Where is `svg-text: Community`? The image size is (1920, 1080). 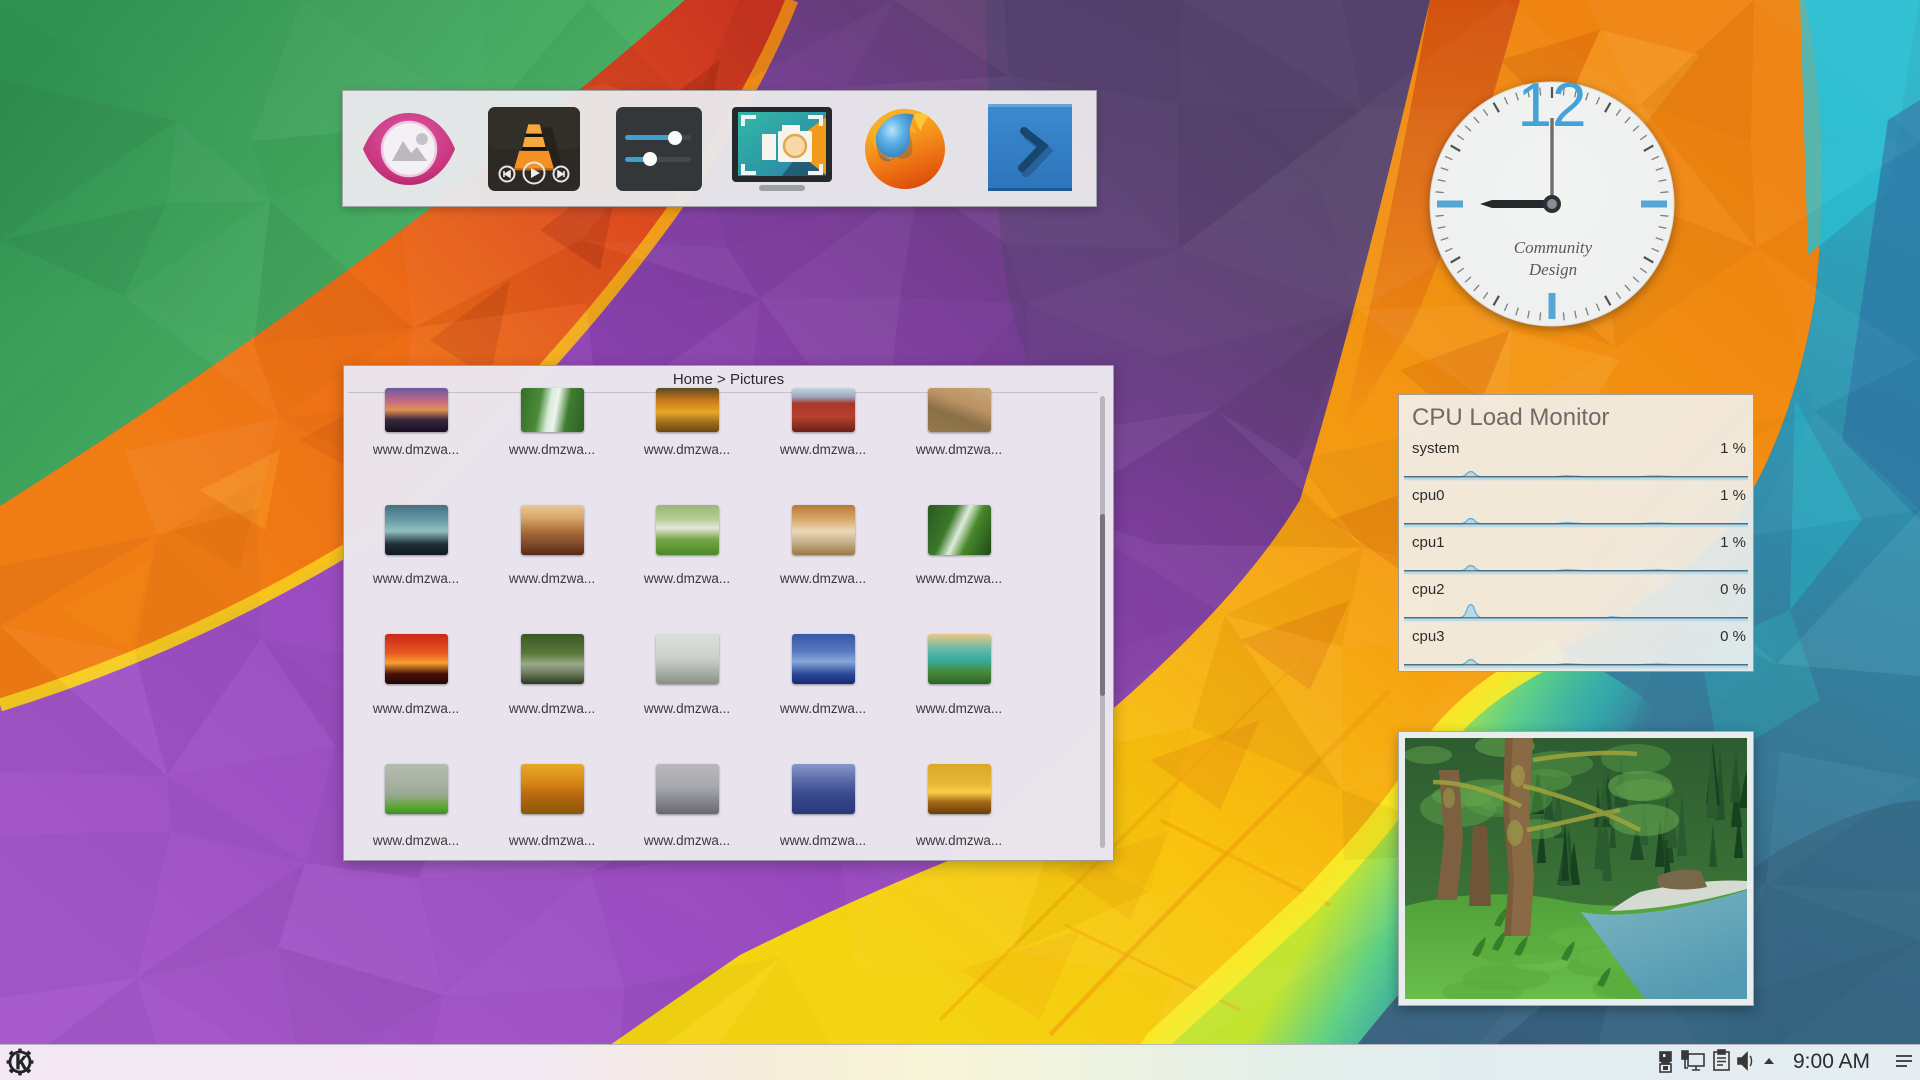 svg-text: Community is located at coordinates (1553, 247).